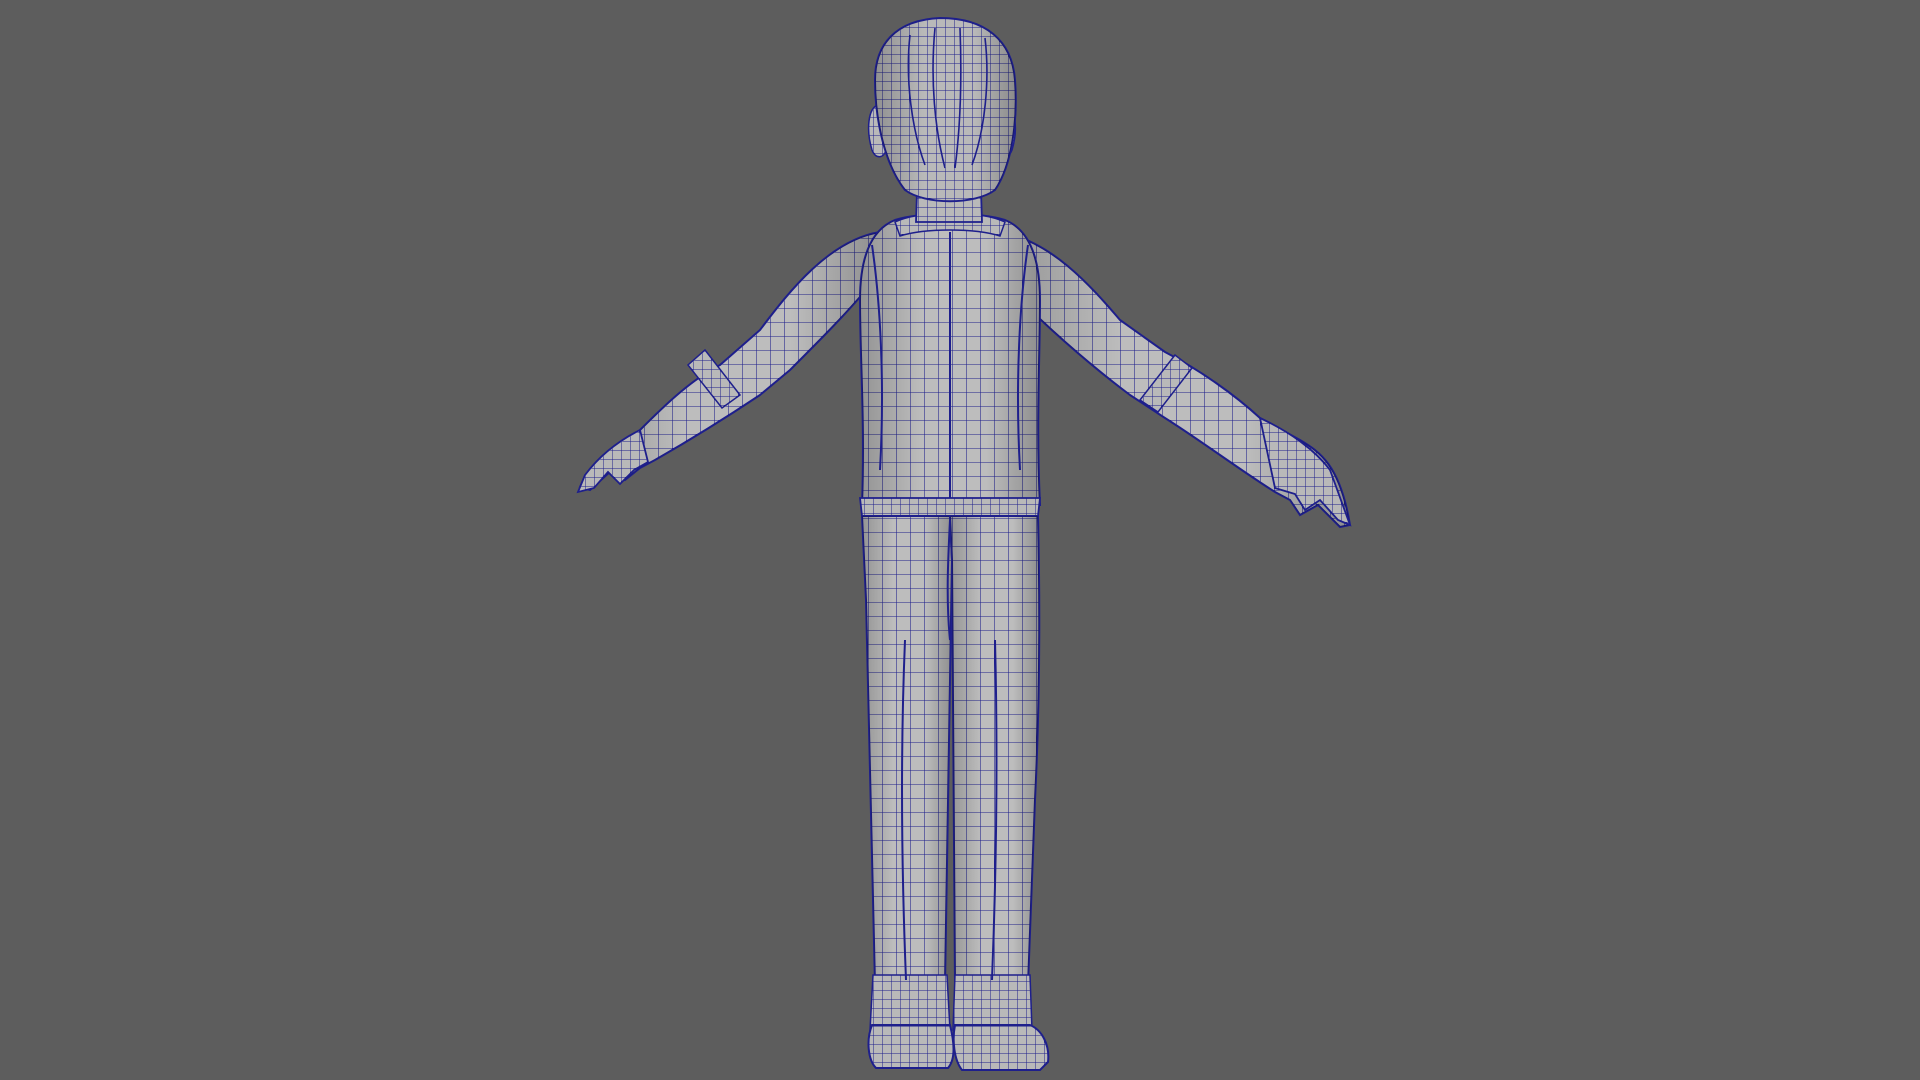 This screenshot has height=1080, width=1920. Describe the element at coordinates (945, 110) in the screenshot. I see `head-shading` at that location.